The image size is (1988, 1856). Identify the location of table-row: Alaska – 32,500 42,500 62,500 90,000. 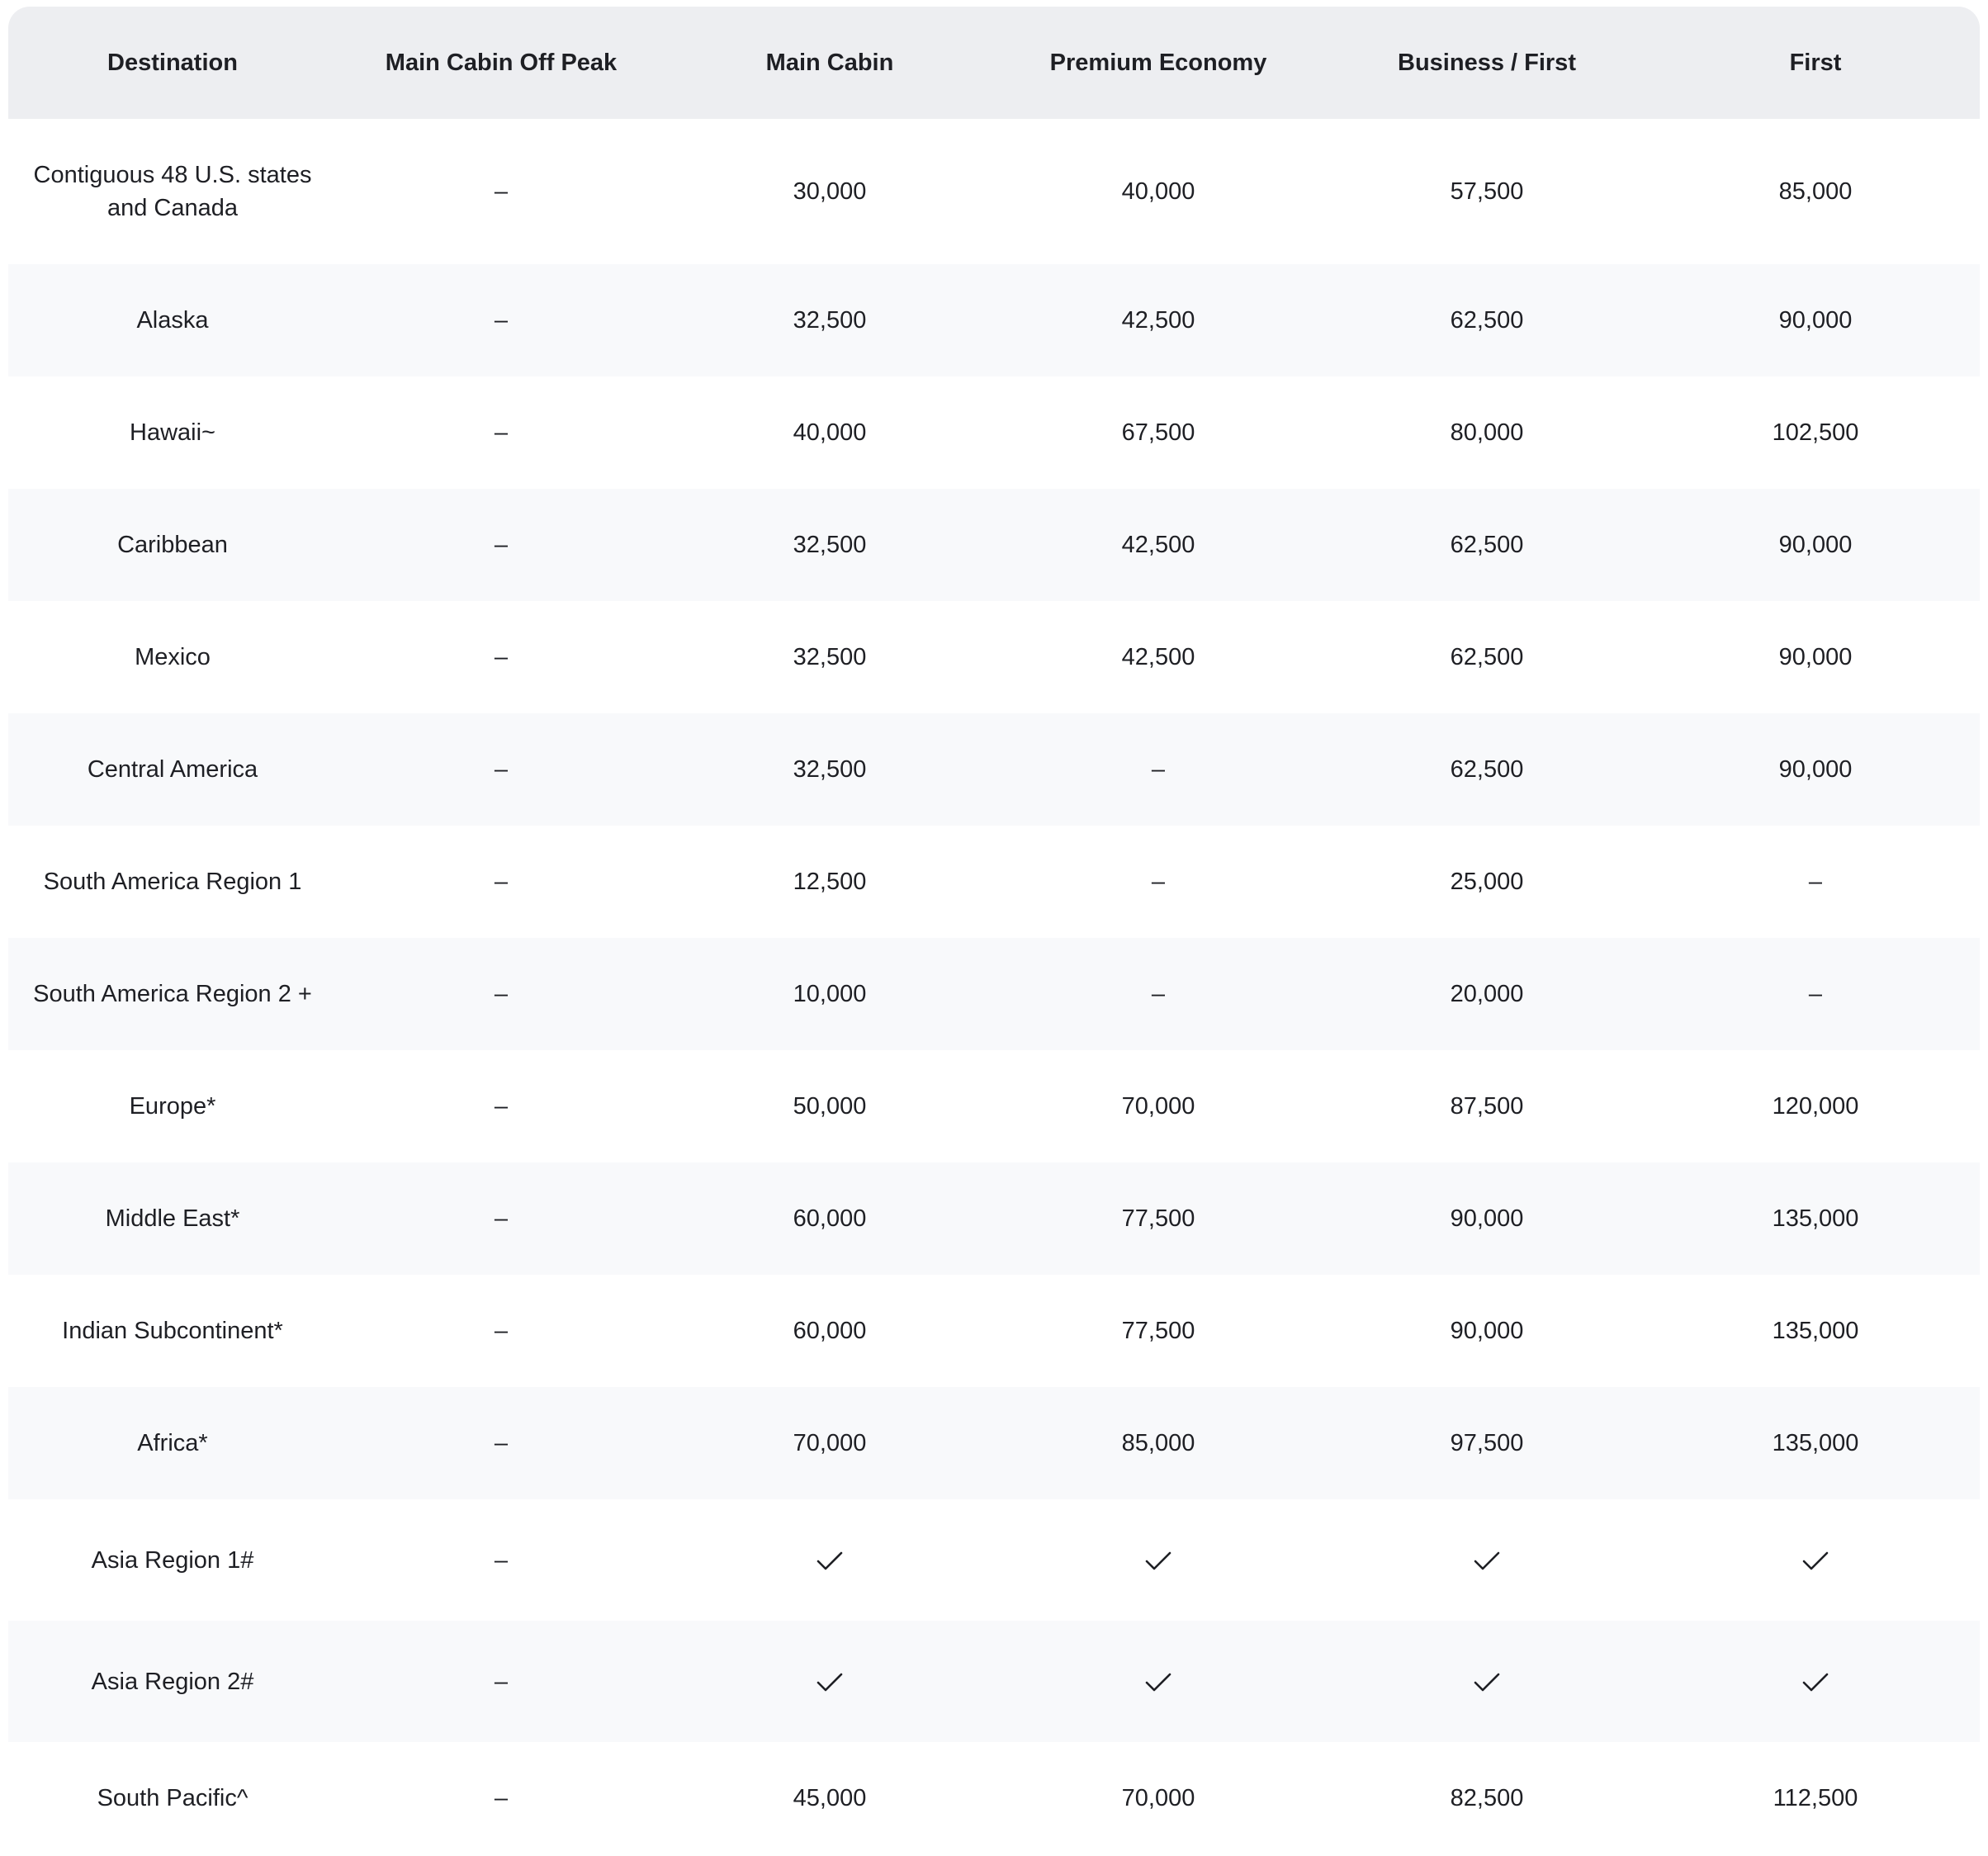
(994, 320).